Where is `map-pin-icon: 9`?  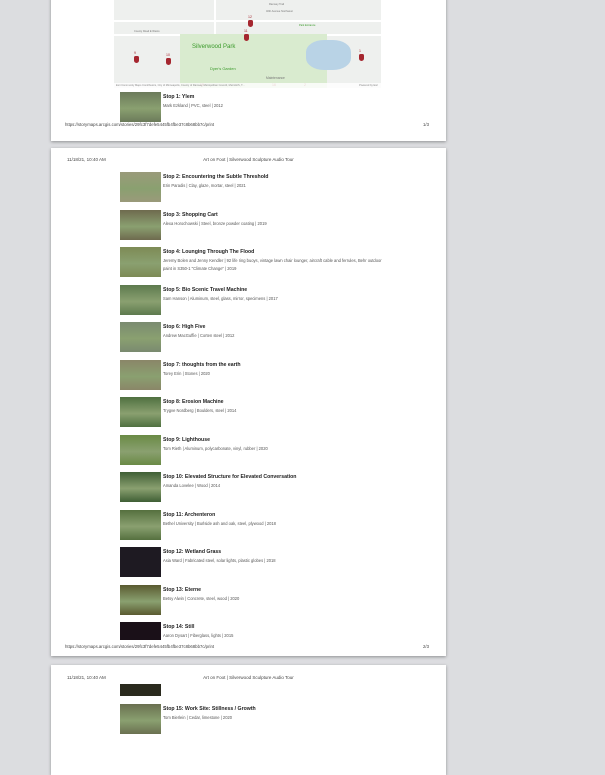
map-pin-icon: 9 is located at coordinates (136, 57).